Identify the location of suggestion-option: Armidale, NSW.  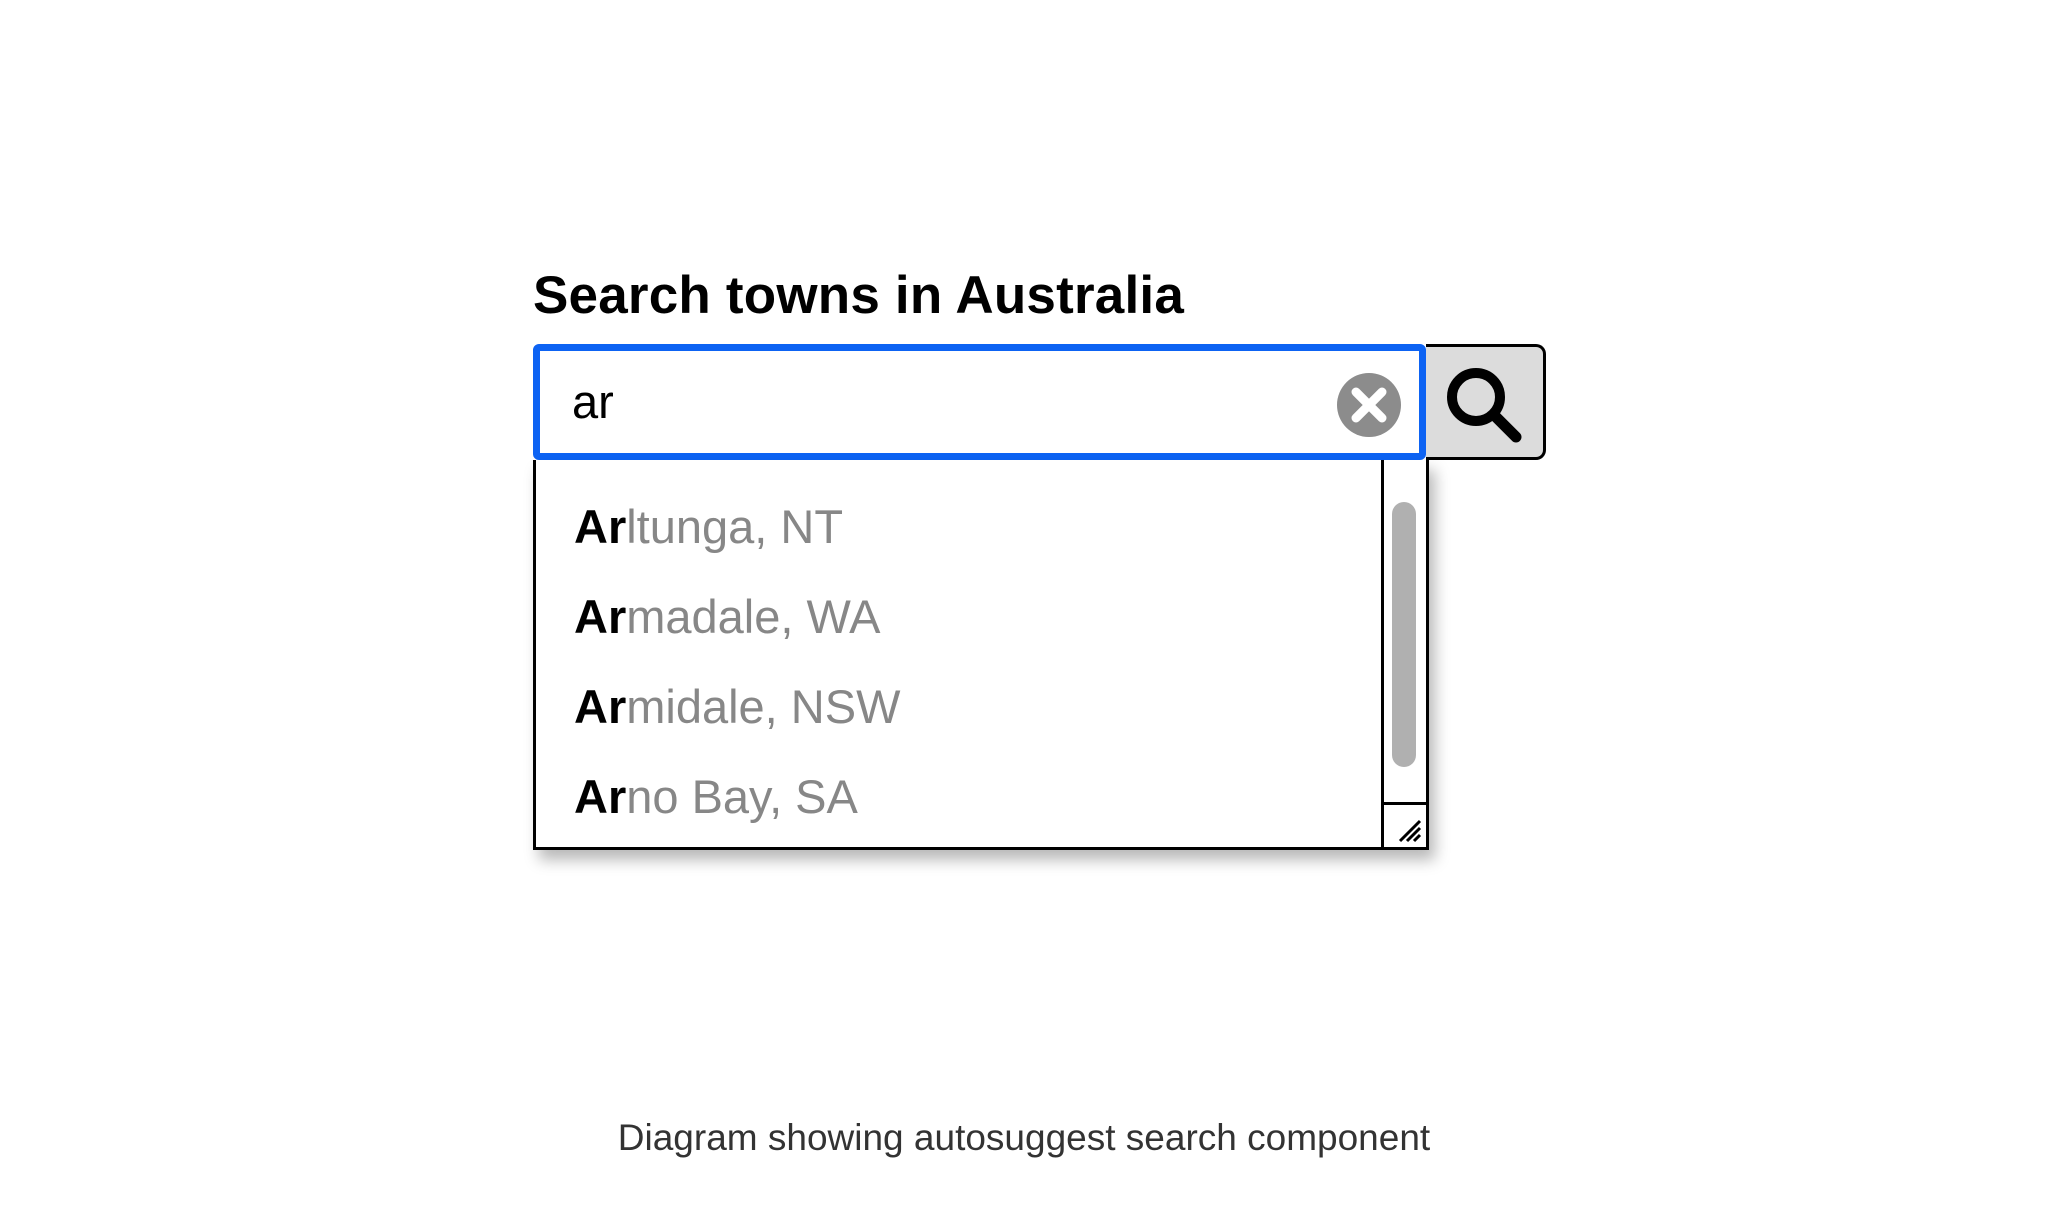
(737, 707).